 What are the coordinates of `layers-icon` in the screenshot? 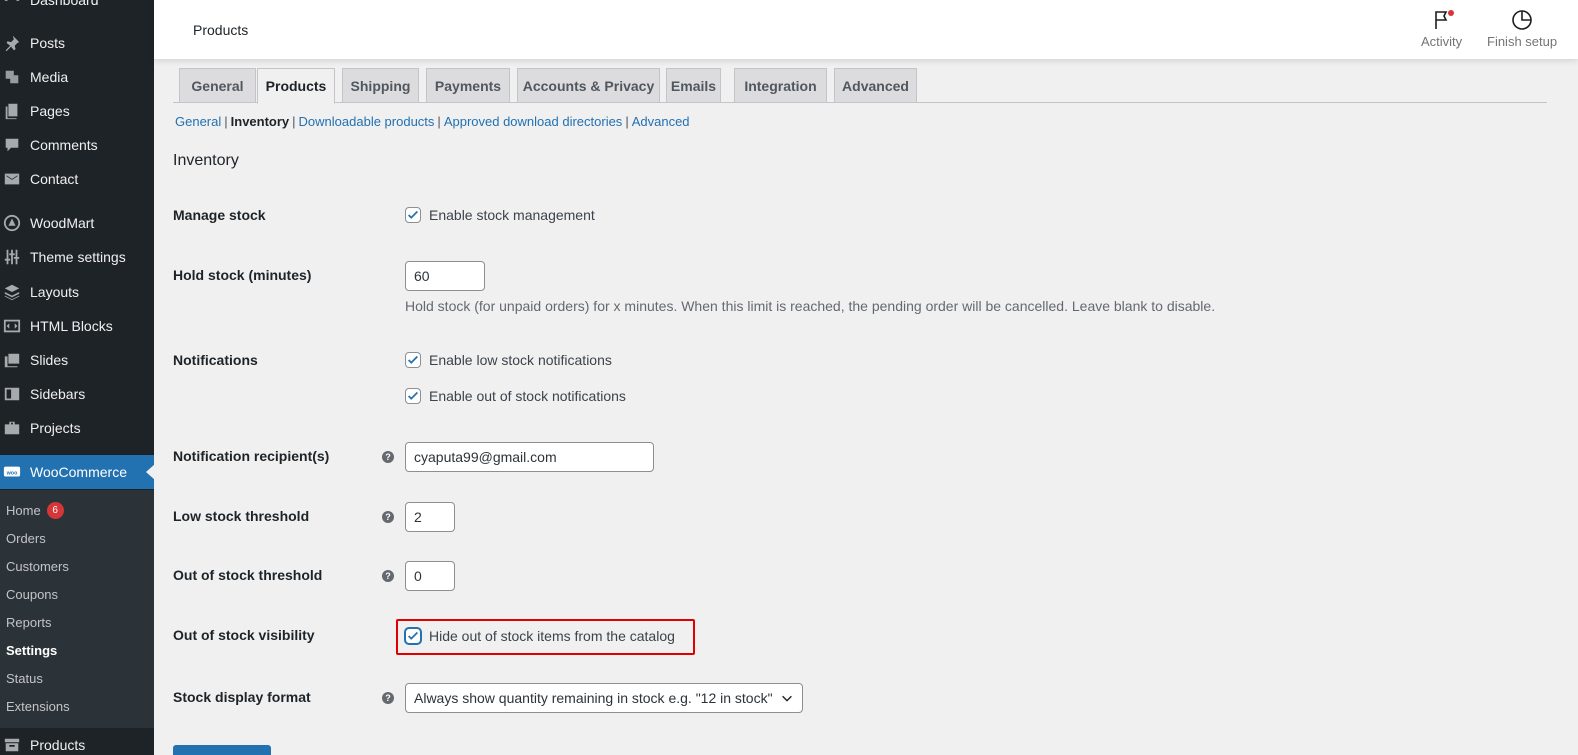 It's located at (15, 292).